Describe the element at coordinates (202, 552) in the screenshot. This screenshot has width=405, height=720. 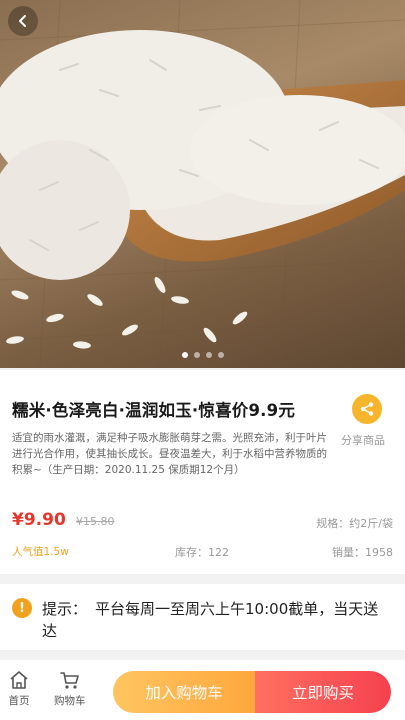
I see `stock-count: 库存：122` at that location.